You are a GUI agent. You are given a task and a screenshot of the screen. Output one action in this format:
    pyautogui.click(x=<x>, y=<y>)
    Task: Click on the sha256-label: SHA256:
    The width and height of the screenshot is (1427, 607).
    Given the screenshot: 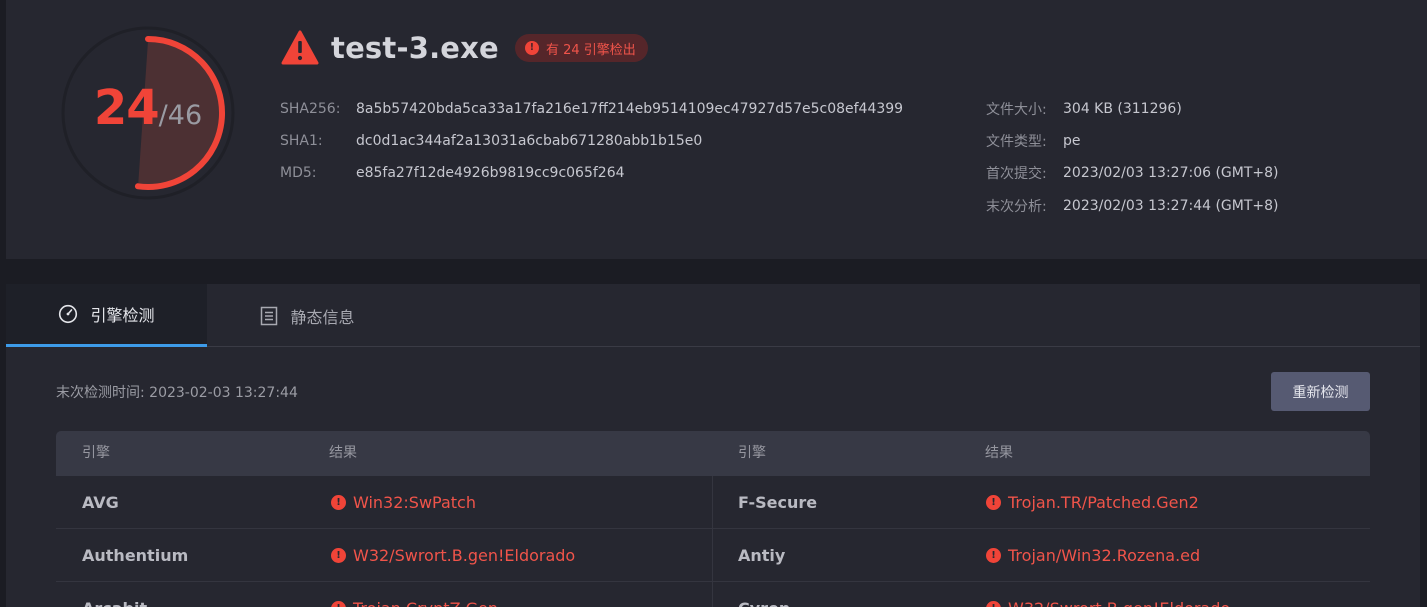 What is the action you would take?
    pyautogui.click(x=310, y=109)
    